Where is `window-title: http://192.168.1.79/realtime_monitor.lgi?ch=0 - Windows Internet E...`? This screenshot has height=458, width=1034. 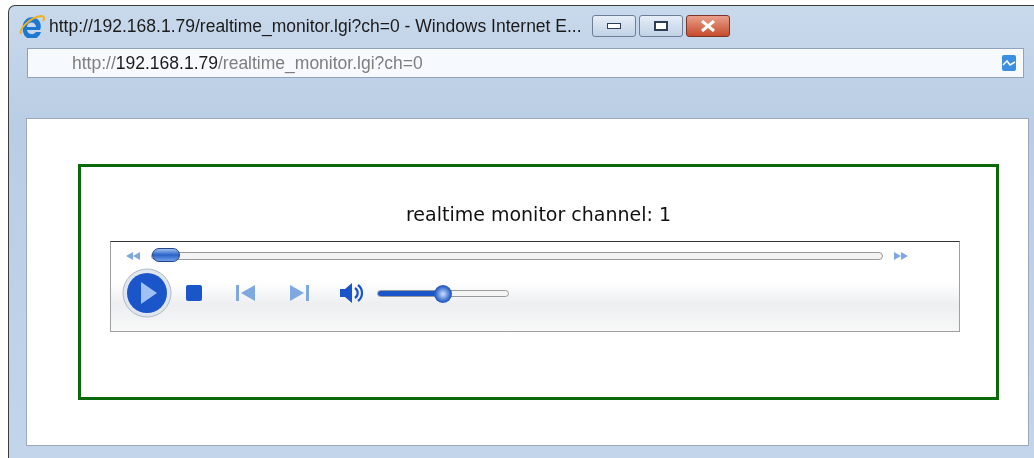
window-title: http://192.168.1.79/realtime_monitor.lgi?ch=0 - Windows Internet E... is located at coordinates (315, 26).